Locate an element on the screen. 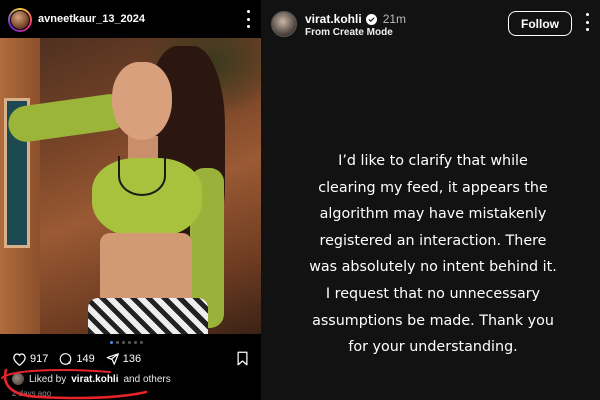 The image size is (600, 400). share-button: 136 is located at coordinates (123, 359).